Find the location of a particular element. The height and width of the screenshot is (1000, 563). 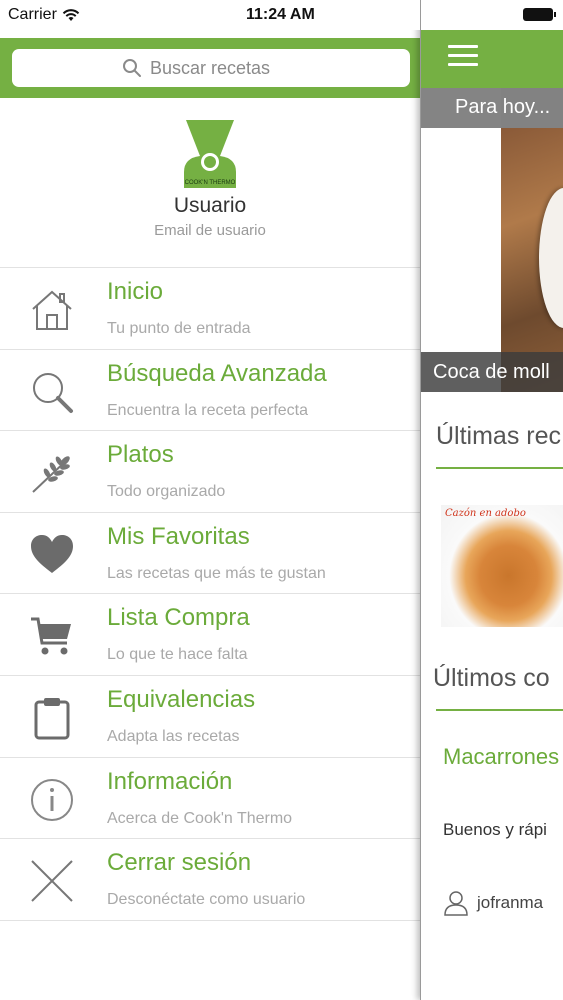

search-input is located at coordinates (225, 68).